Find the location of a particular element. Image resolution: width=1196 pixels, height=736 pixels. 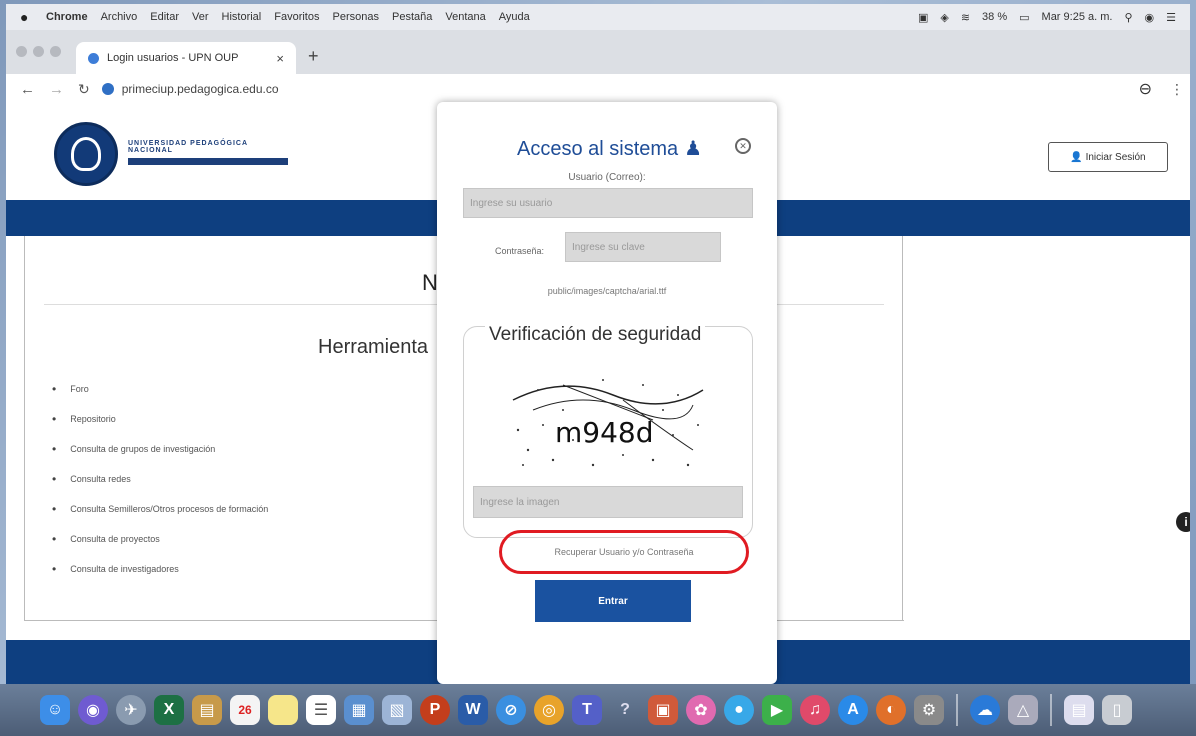

launchpad-icon: ✈ is located at coordinates (131, 710).